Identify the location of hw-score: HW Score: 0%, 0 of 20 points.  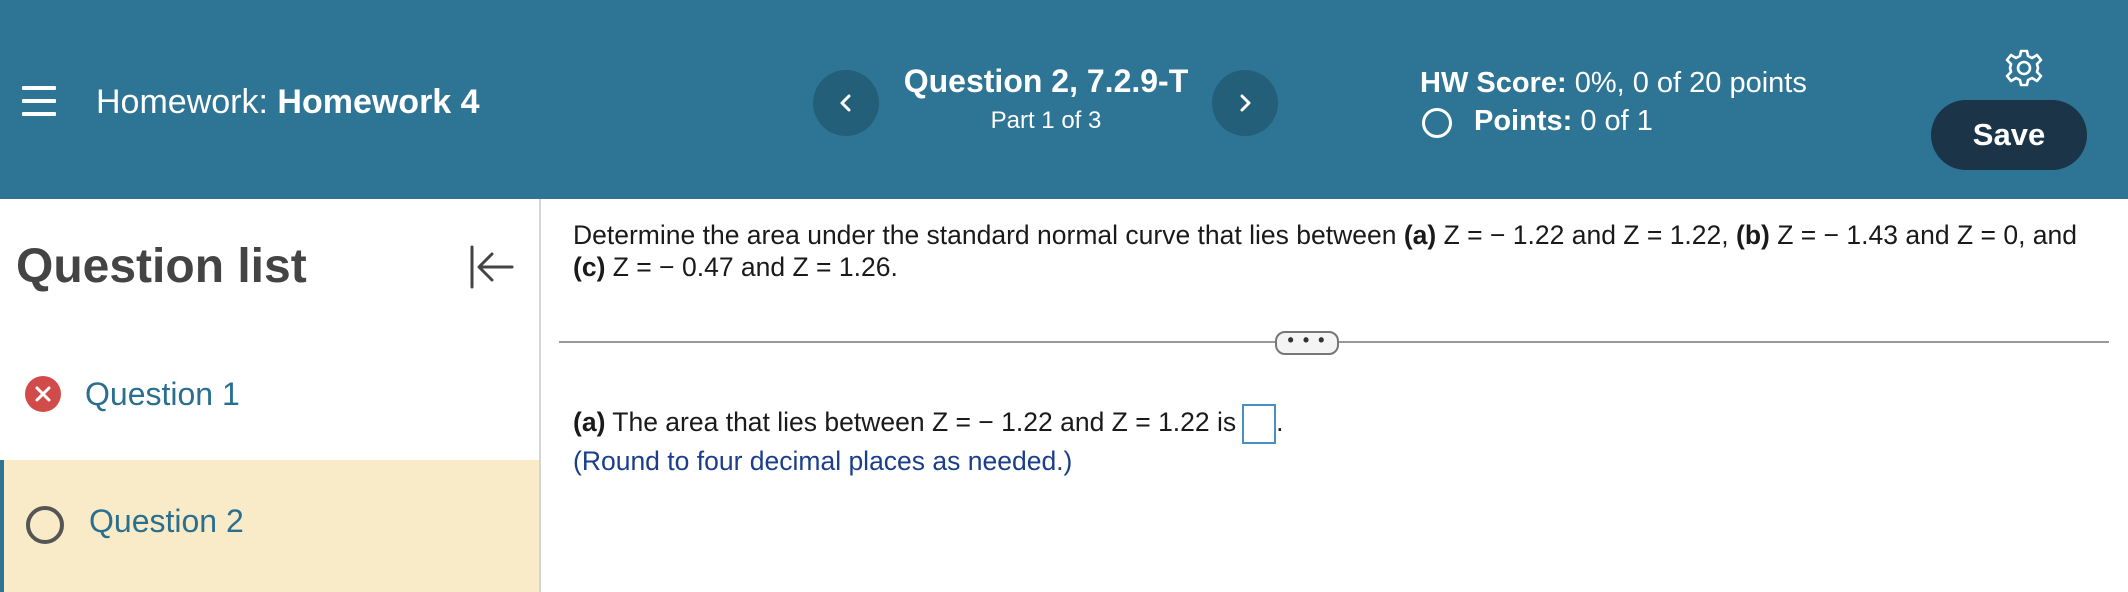
(1613, 83).